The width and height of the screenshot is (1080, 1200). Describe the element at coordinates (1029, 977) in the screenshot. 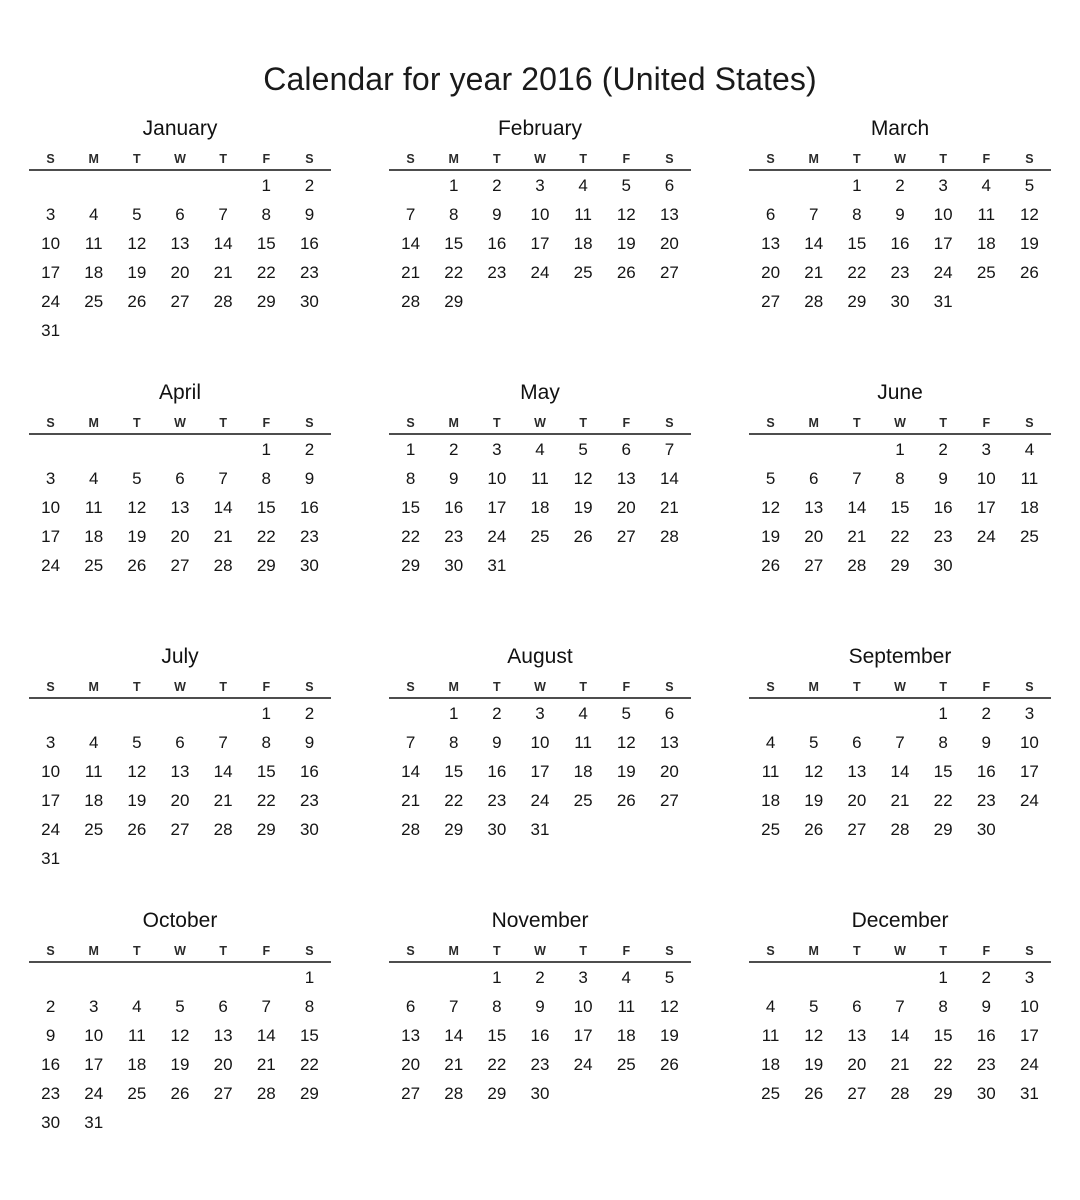

I see `day-cell: 3` at that location.